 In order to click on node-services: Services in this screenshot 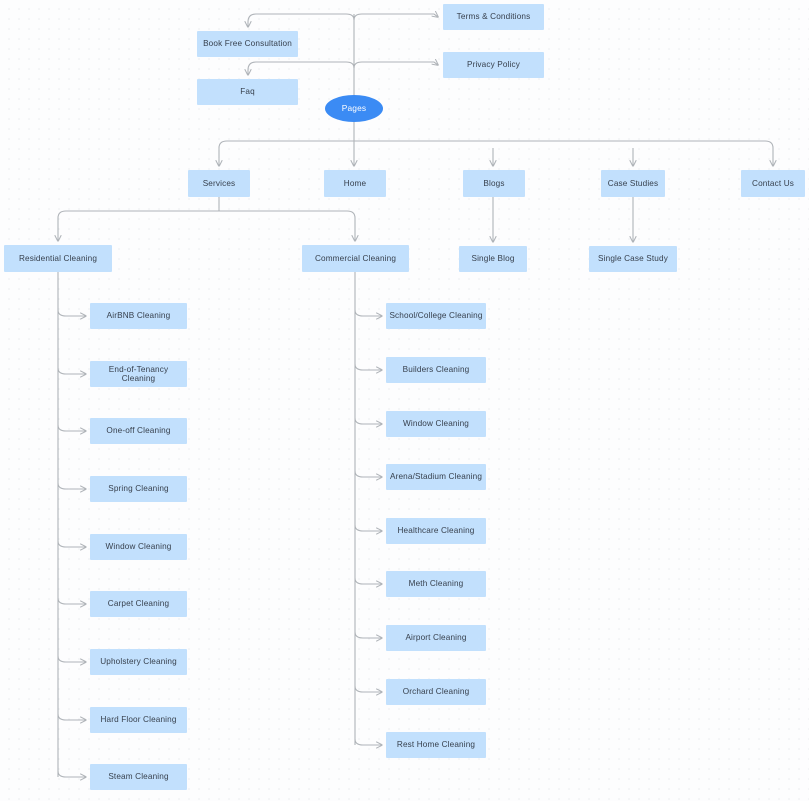, I will do `click(219, 183)`.